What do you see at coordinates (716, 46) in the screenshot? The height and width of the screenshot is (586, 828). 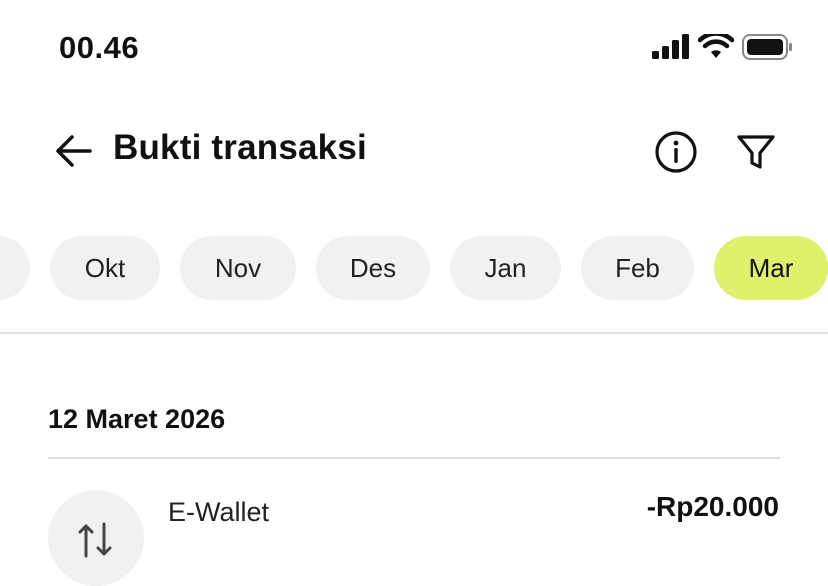 I see `wifi-icon` at bounding box center [716, 46].